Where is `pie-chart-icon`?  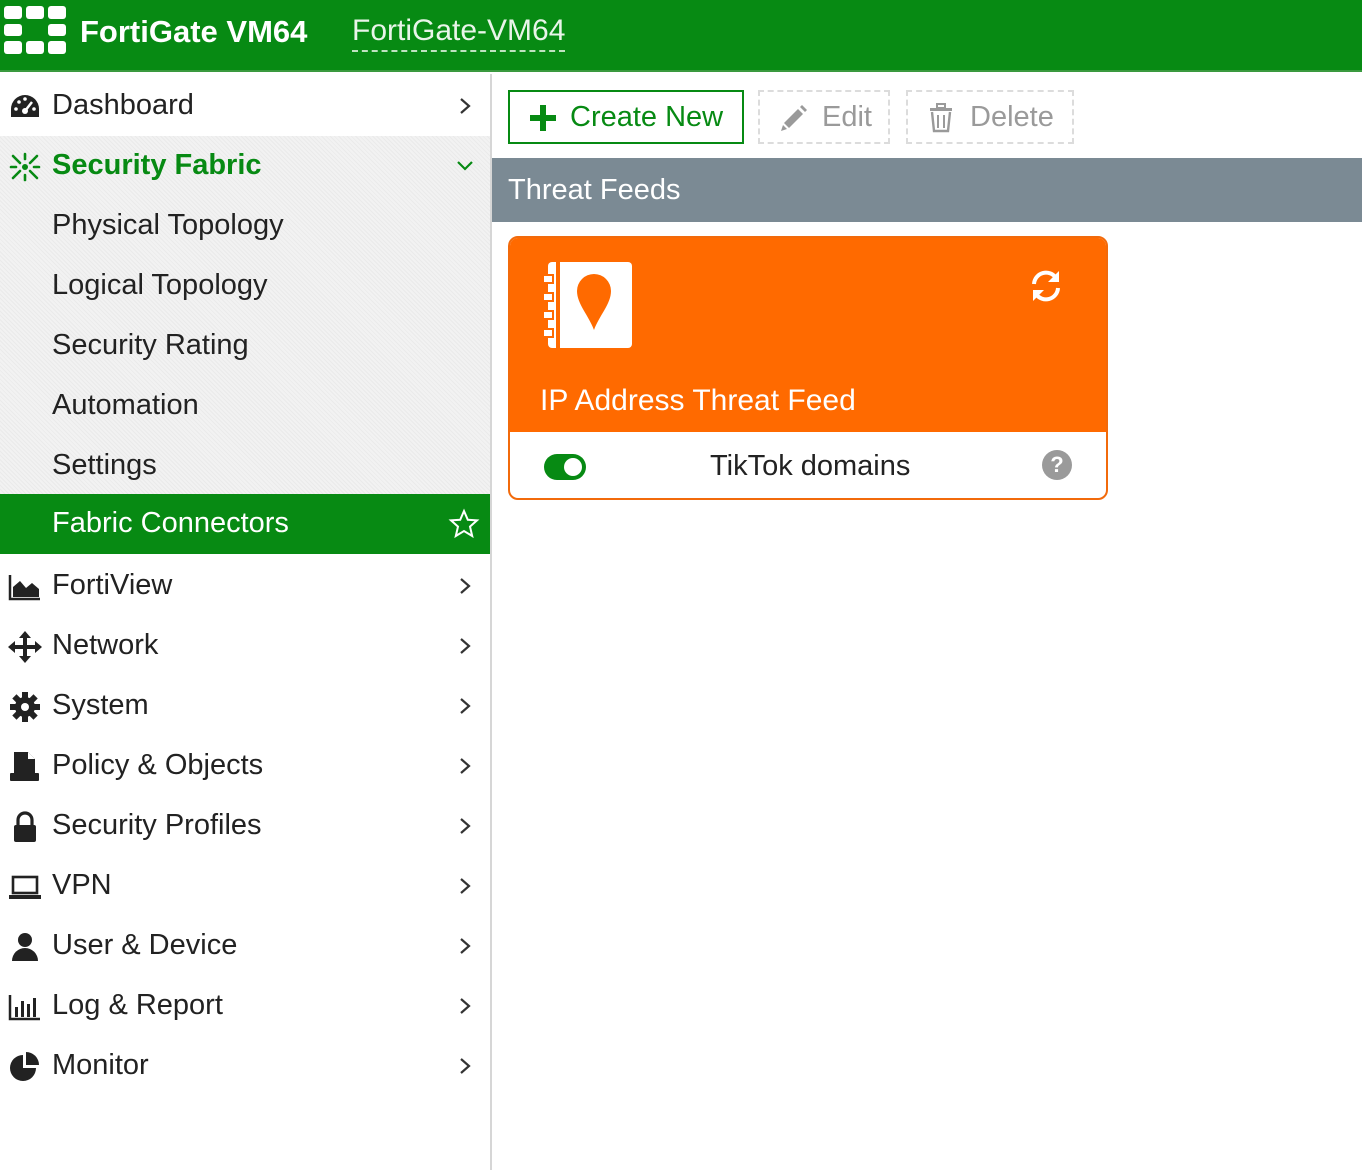
pie-chart-icon is located at coordinates (24, 1066).